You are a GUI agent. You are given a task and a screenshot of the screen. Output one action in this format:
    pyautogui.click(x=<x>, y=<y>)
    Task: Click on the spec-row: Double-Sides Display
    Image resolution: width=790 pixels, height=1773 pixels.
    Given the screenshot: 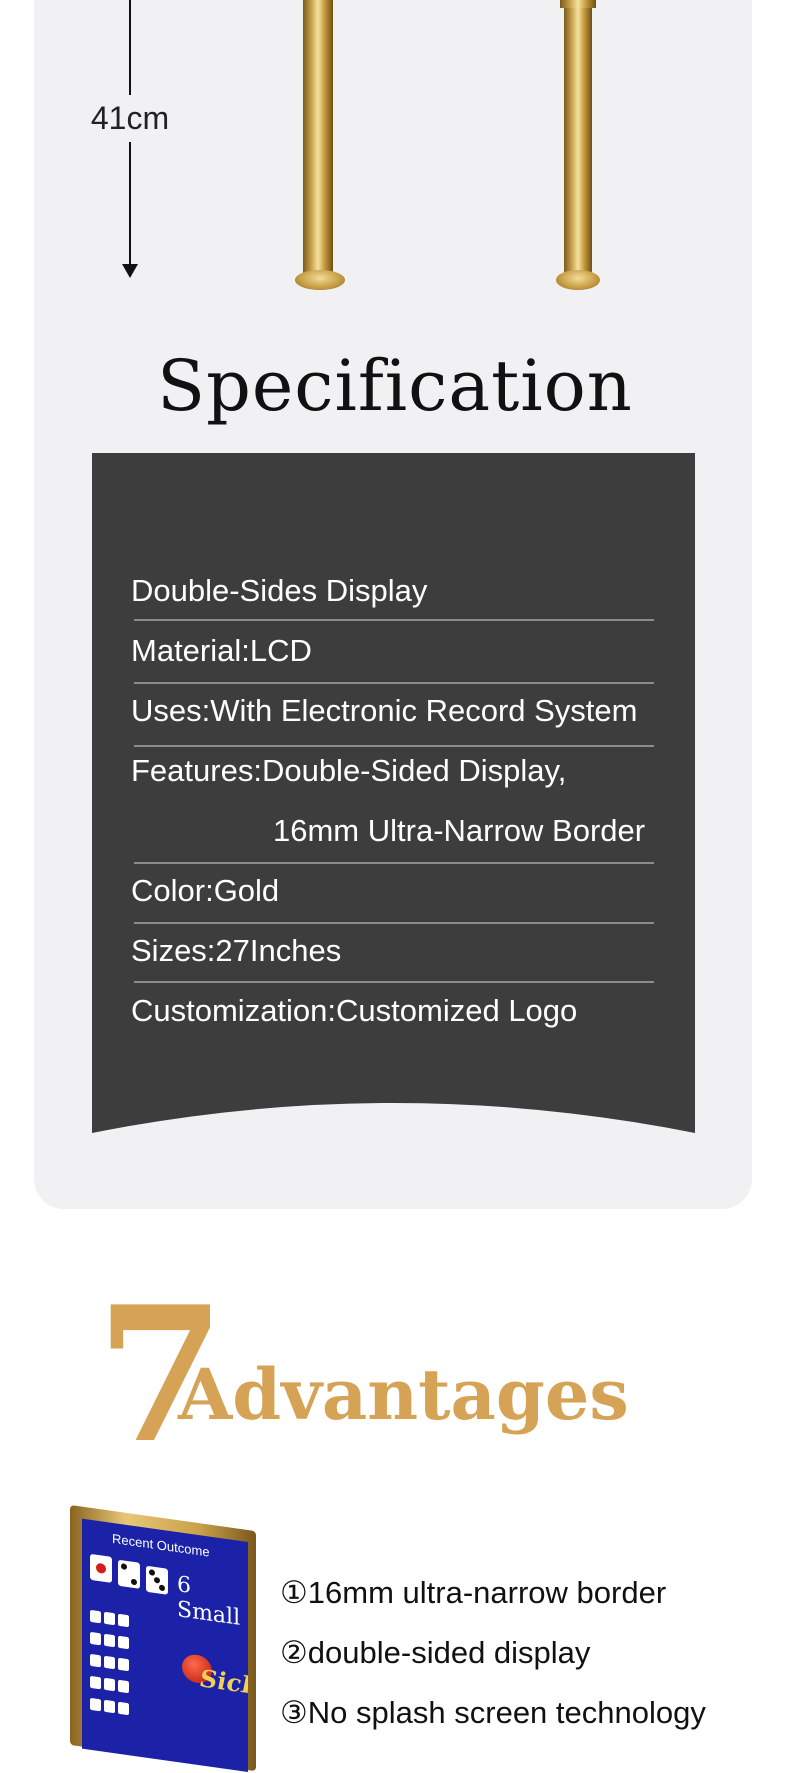 What is the action you would take?
    pyautogui.click(x=279, y=590)
    